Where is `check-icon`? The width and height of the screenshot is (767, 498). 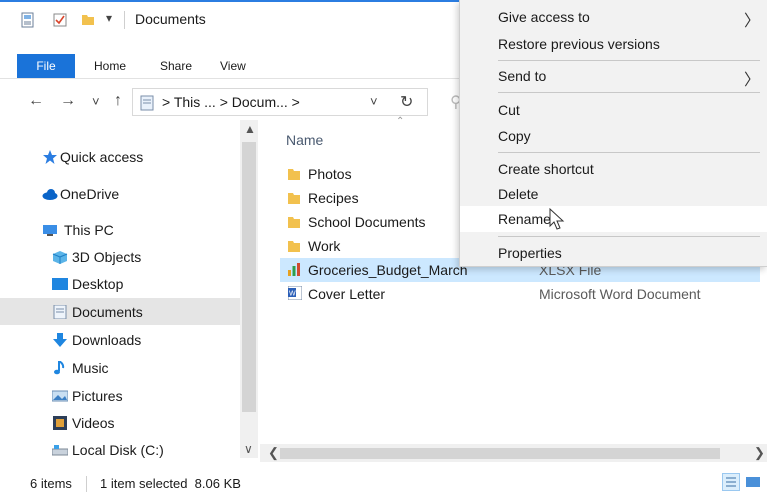
check-icon is located at coordinates (60, 20).